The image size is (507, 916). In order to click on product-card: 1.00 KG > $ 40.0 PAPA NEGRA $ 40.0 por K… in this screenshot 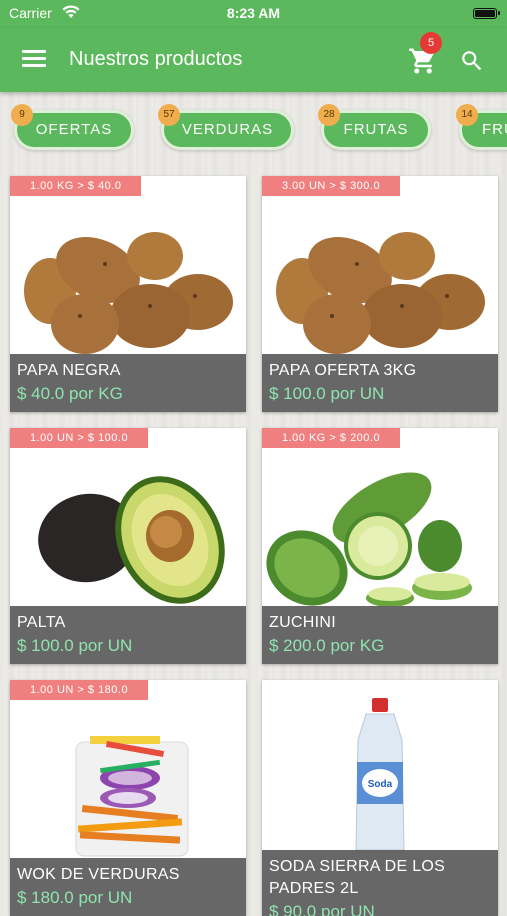, I will do `click(128, 294)`.